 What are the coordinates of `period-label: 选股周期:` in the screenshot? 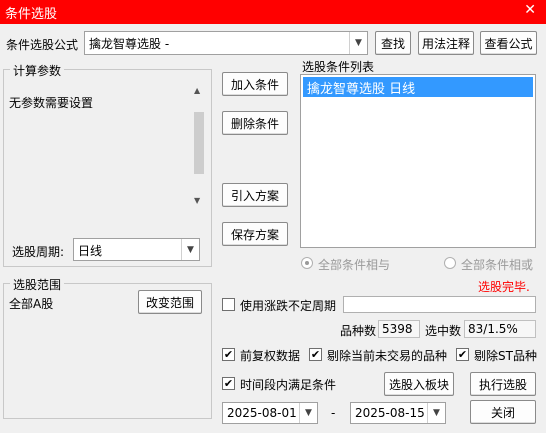 It's located at (38, 252).